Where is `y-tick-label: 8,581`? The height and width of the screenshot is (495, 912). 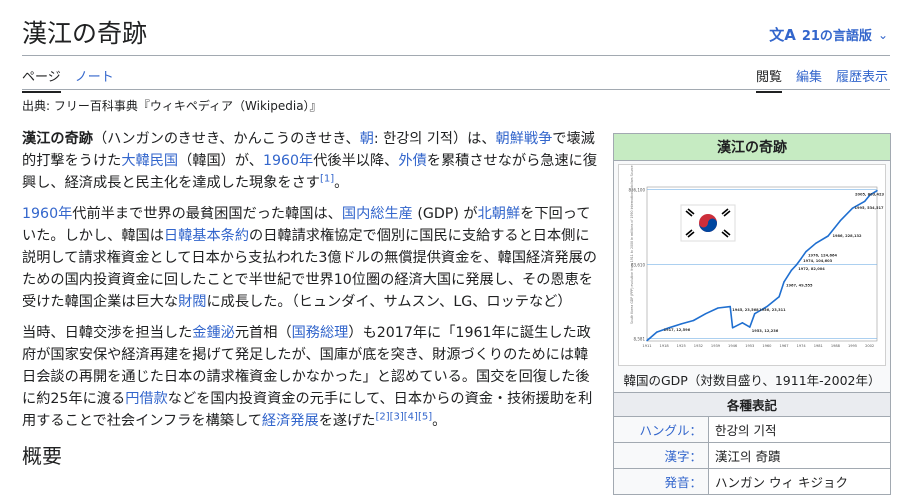
y-tick-label: 8,581 is located at coordinates (640, 339).